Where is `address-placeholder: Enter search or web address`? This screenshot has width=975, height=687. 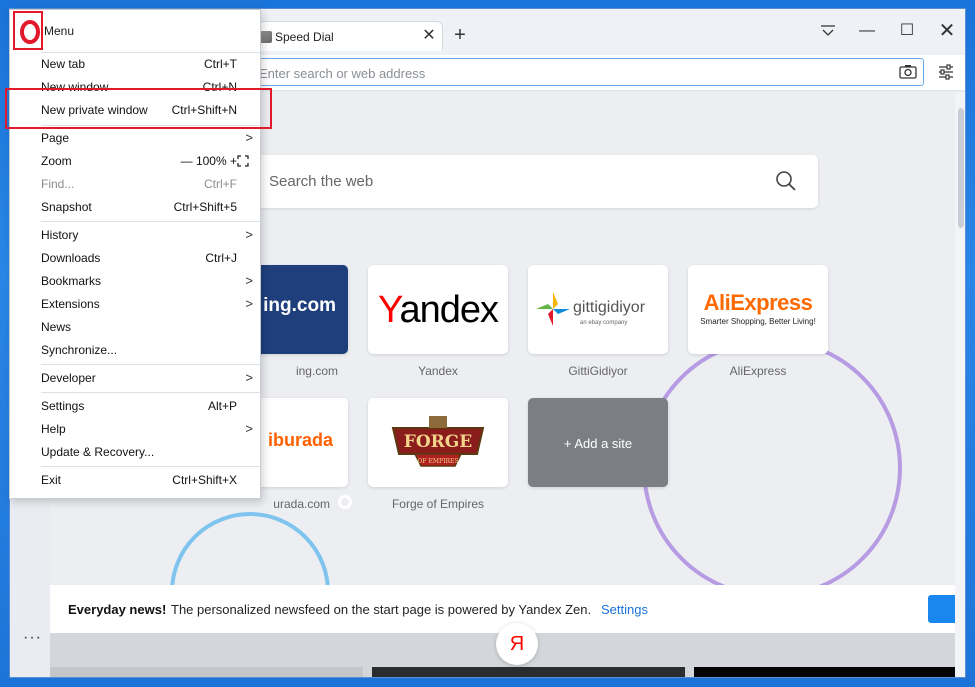
address-placeholder: Enter search or web address is located at coordinates (342, 73).